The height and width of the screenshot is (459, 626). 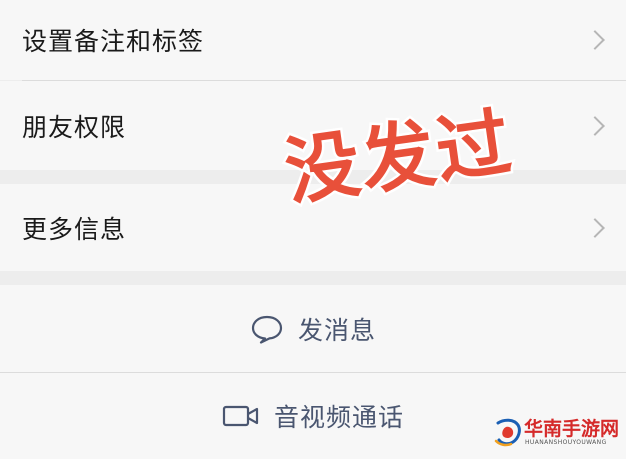 I want to click on menu-item-label: 朋友权限, so click(x=74, y=127).